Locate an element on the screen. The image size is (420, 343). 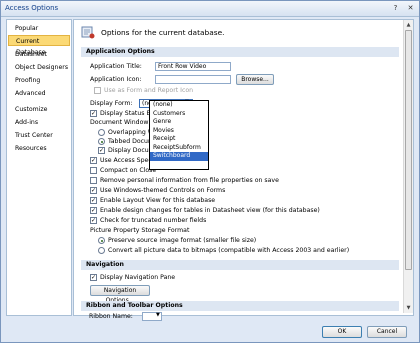
scroll-down-icon: ▼ is located at coordinates (408, 308).